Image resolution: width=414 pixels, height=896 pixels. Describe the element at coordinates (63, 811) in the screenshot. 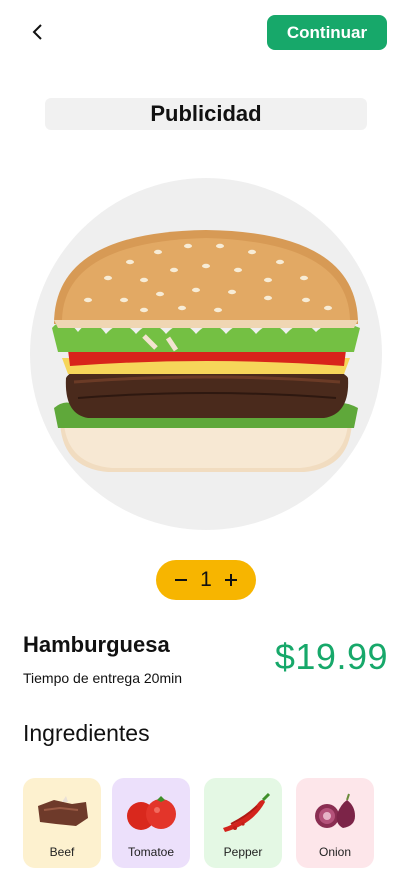

I see `beef-icon` at that location.